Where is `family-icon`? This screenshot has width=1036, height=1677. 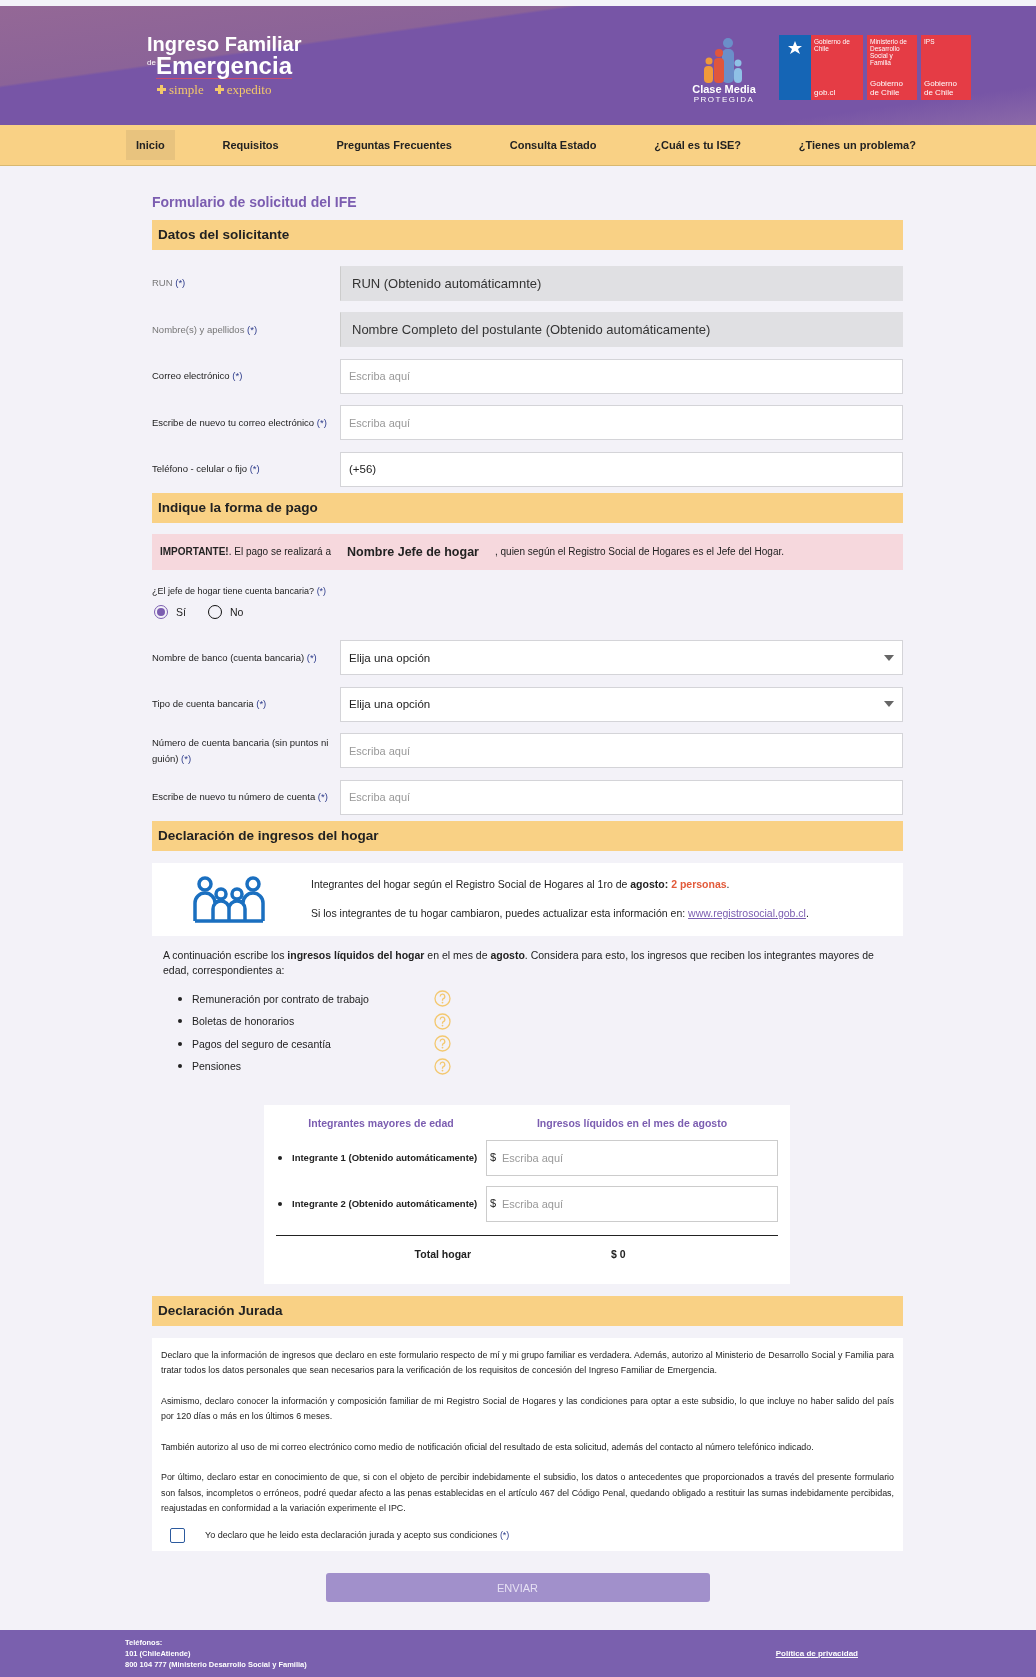 family-icon is located at coordinates (229, 899).